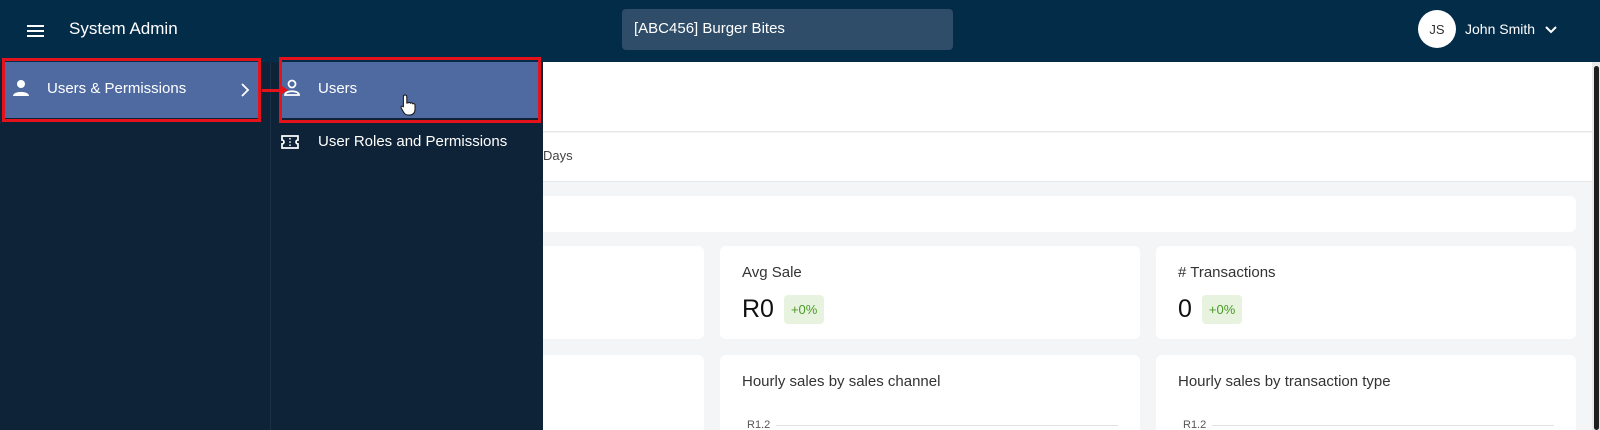  Describe the element at coordinates (1185, 309) in the screenshot. I see `metric-value: 0` at that location.